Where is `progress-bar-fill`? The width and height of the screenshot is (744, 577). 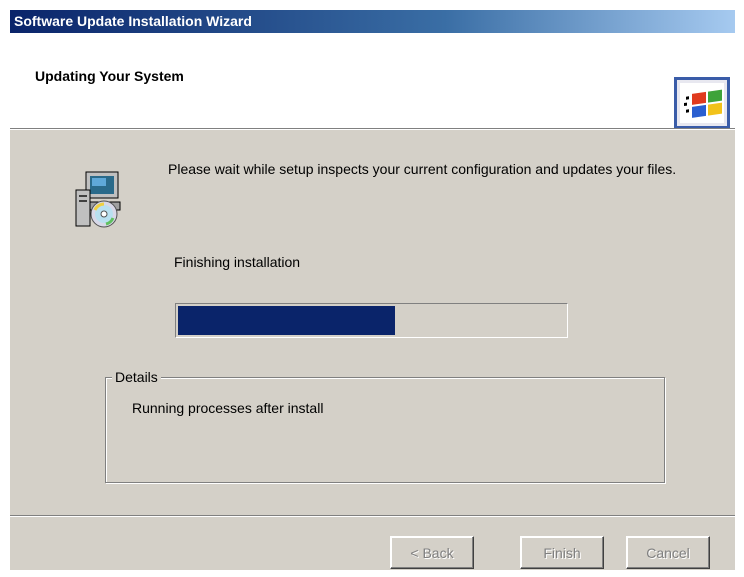
progress-bar-fill is located at coordinates (286, 320).